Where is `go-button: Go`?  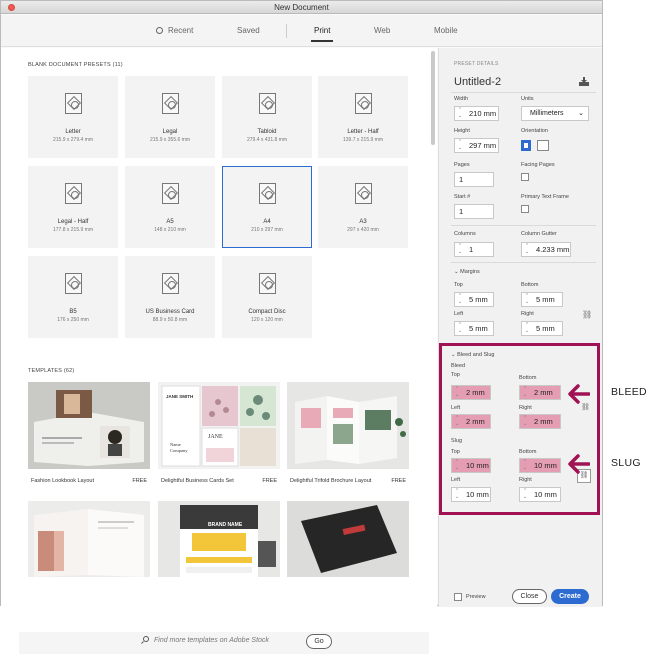
go-button: Go is located at coordinates (319, 641).